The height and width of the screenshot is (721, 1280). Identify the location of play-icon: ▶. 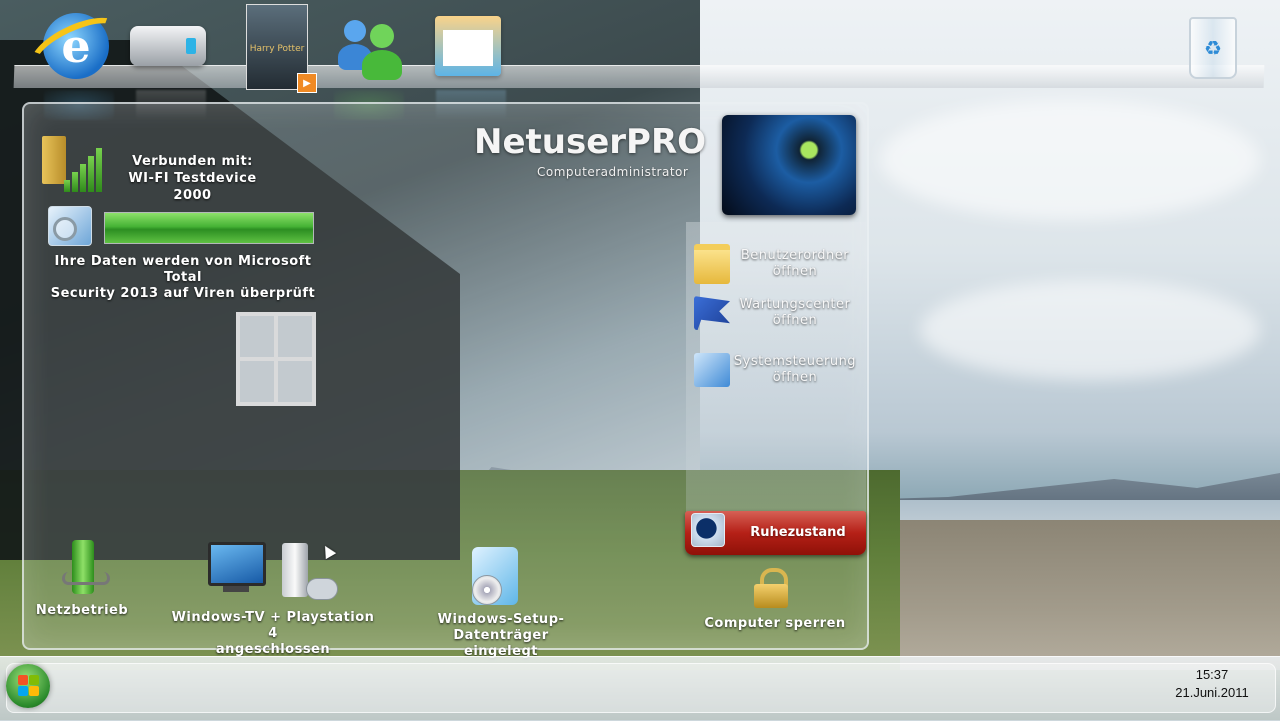
(307, 83).